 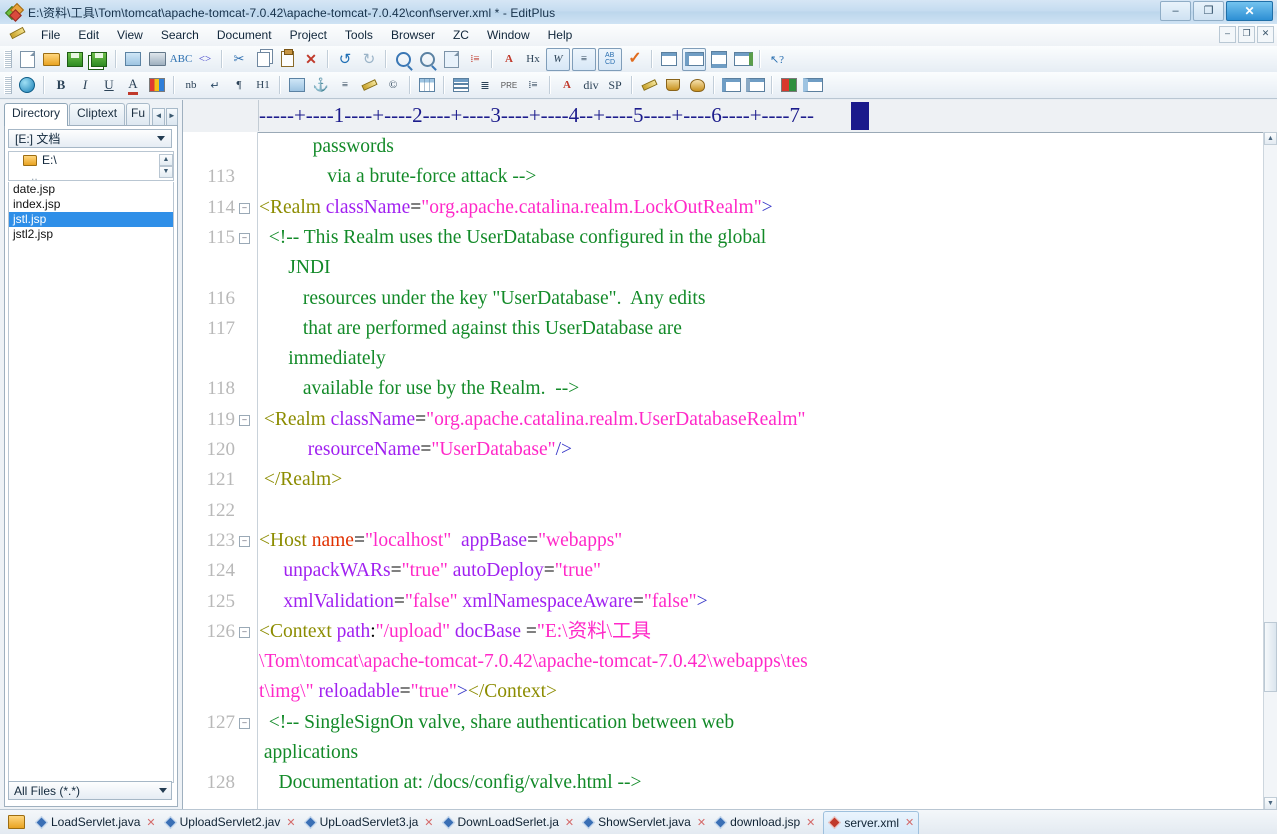 What do you see at coordinates (673, 85) in the screenshot?
I see `java-tool-button` at bounding box center [673, 85].